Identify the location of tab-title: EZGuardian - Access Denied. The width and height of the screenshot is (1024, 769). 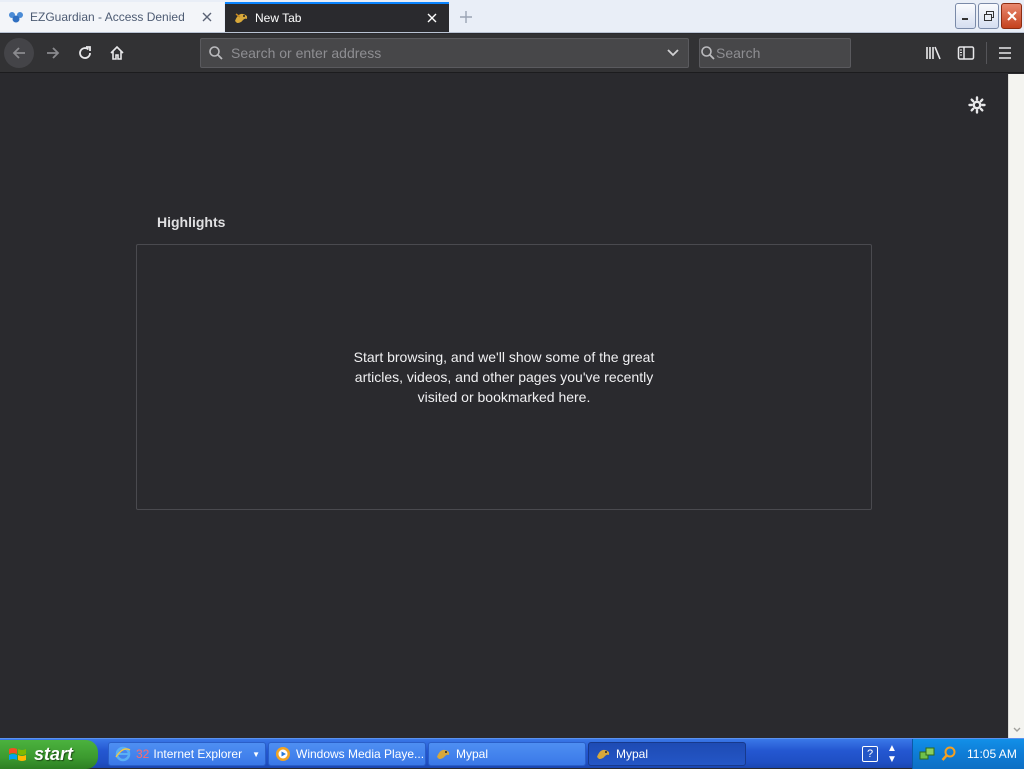
(107, 17).